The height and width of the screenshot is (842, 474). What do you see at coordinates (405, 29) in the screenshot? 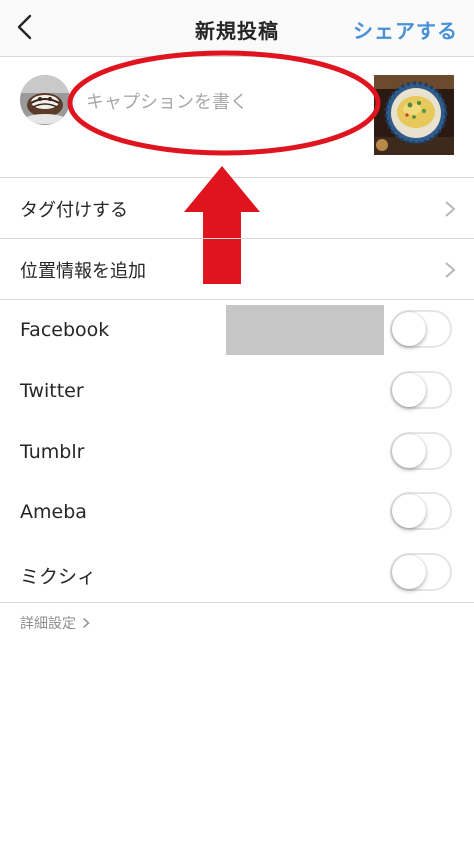
I see `share-button: シェアする` at bounding box center [405, 29].